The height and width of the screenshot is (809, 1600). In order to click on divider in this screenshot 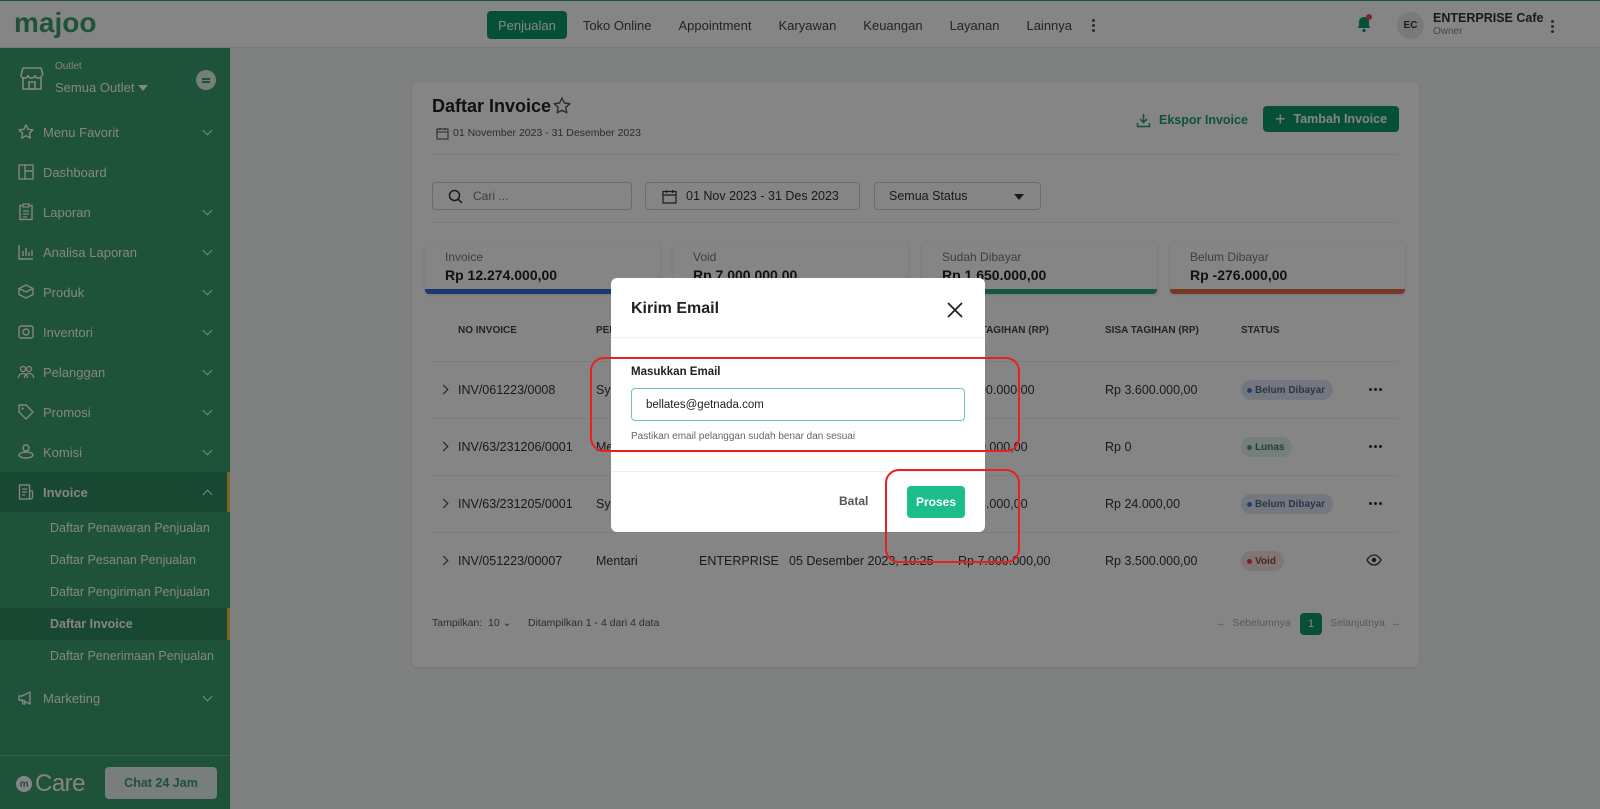, I will do `click(798, 337)`.